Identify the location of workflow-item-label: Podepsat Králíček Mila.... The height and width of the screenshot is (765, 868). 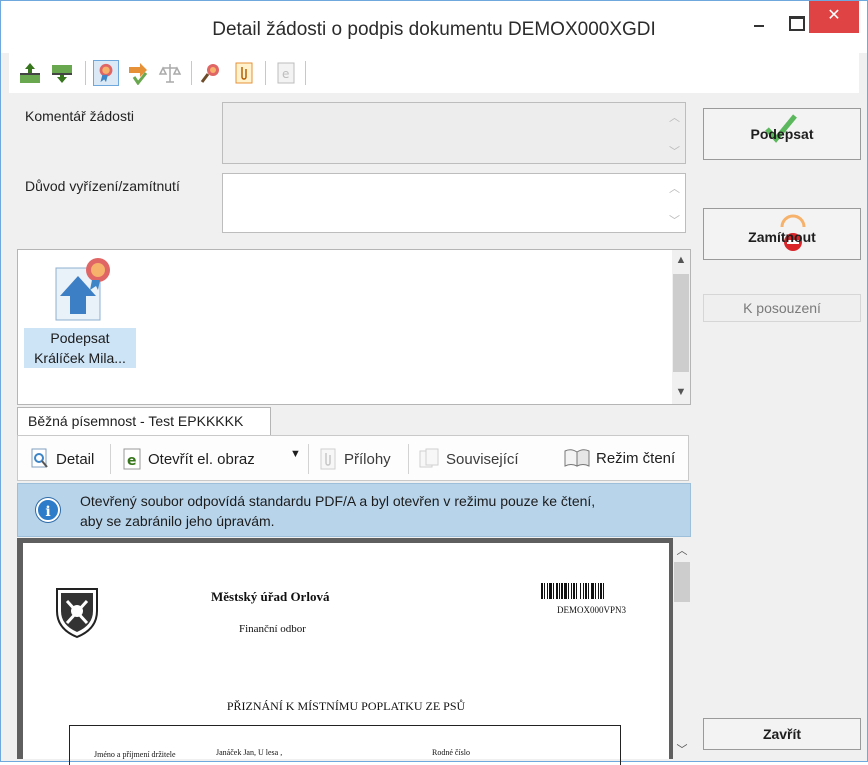
(80, 348).